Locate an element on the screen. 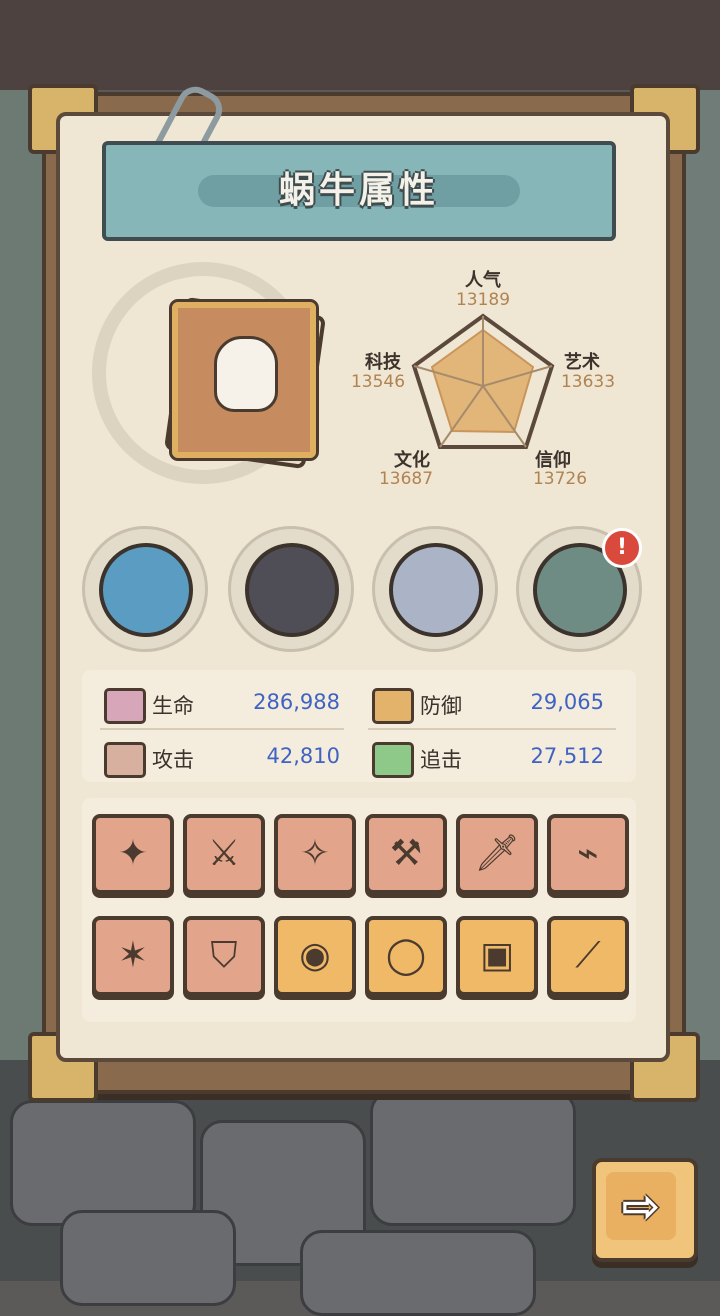 The height and width of the screenshot is (1316, 720). golden-helmet-icon: ⛉ is located at coordinates (224, 955).